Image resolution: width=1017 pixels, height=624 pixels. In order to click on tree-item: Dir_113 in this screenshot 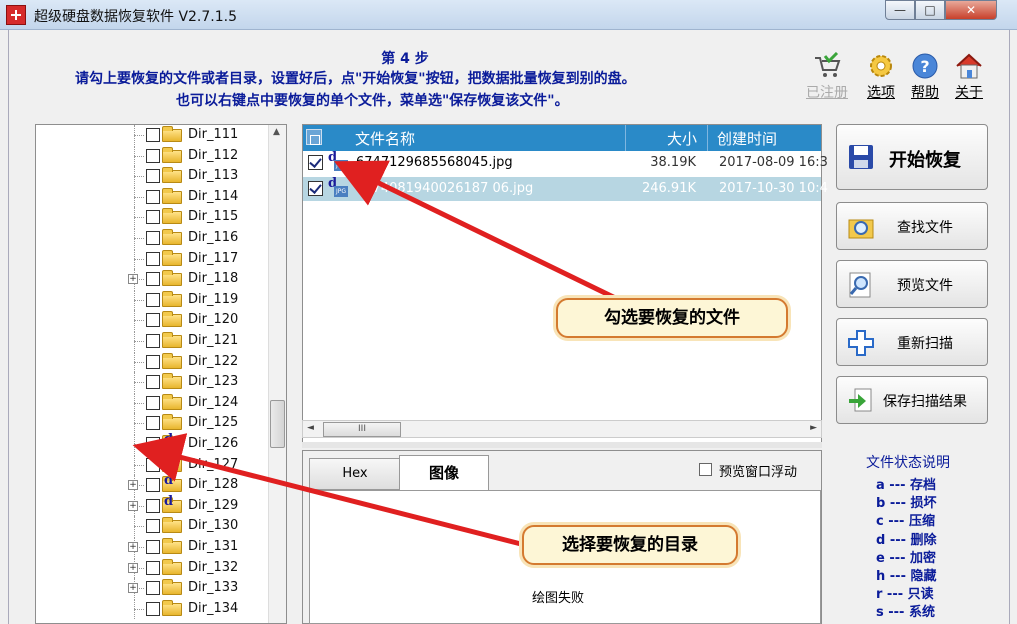, I will do `click(152, 176)`.